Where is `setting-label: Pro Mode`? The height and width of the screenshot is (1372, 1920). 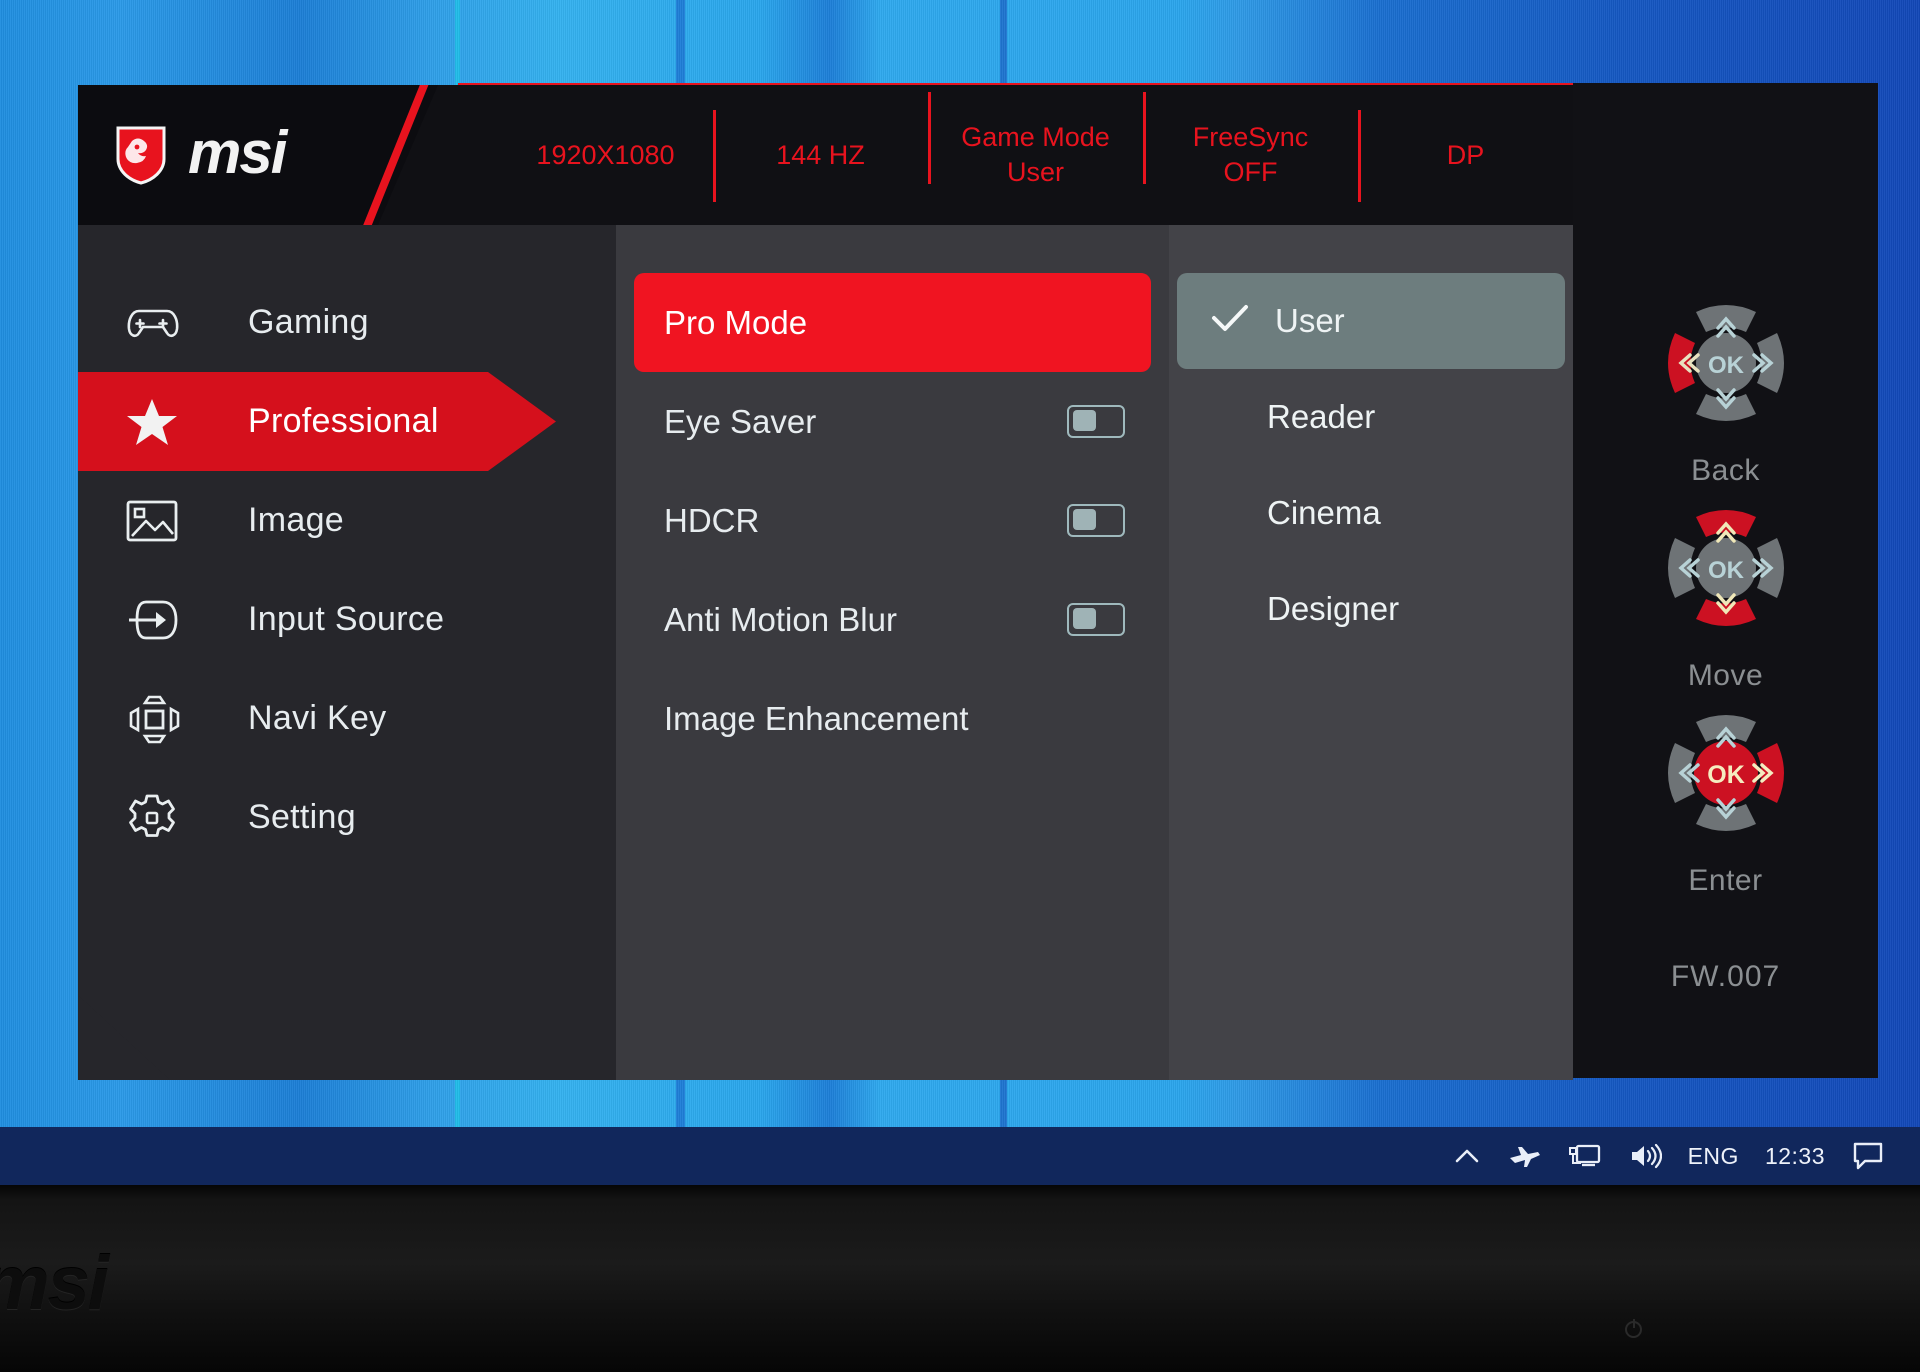
setting-label: Pro Mode is located at coordinates (736, 322).